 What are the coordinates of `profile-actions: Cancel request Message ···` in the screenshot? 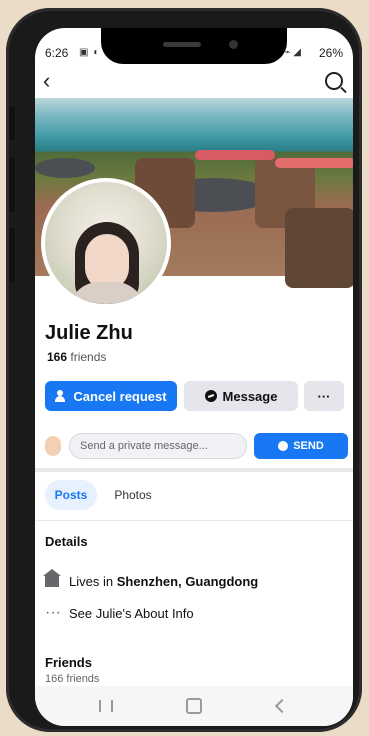 It's located at (195, 396).